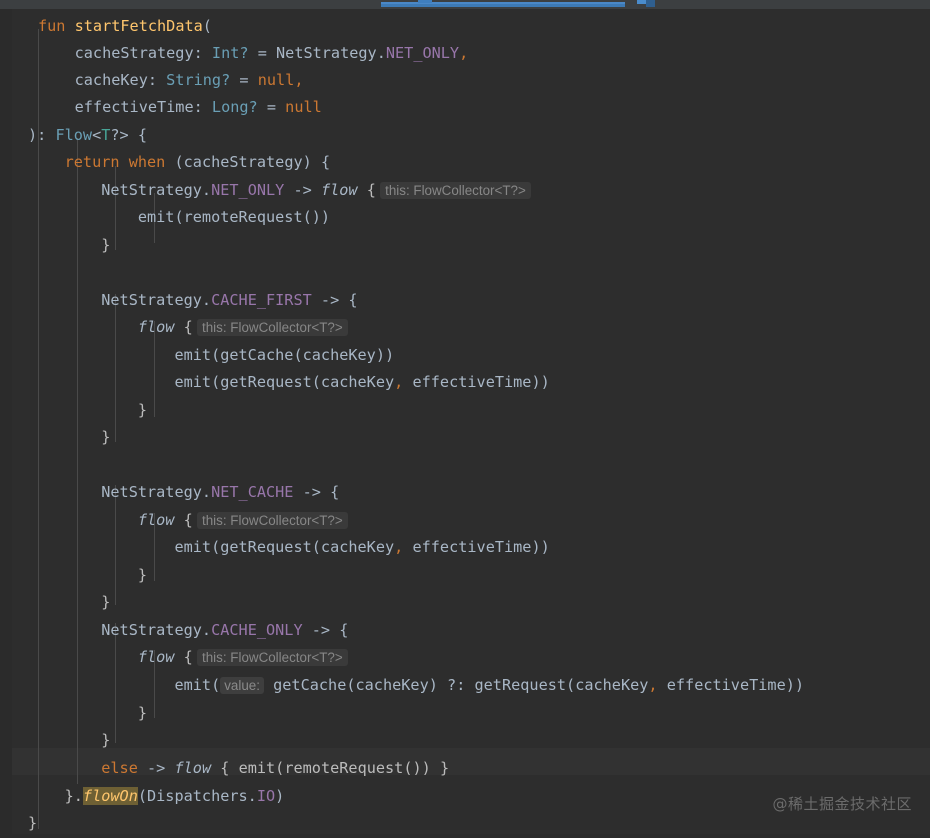  I want to click on token-arrow-28: ->, so click(156, 768).